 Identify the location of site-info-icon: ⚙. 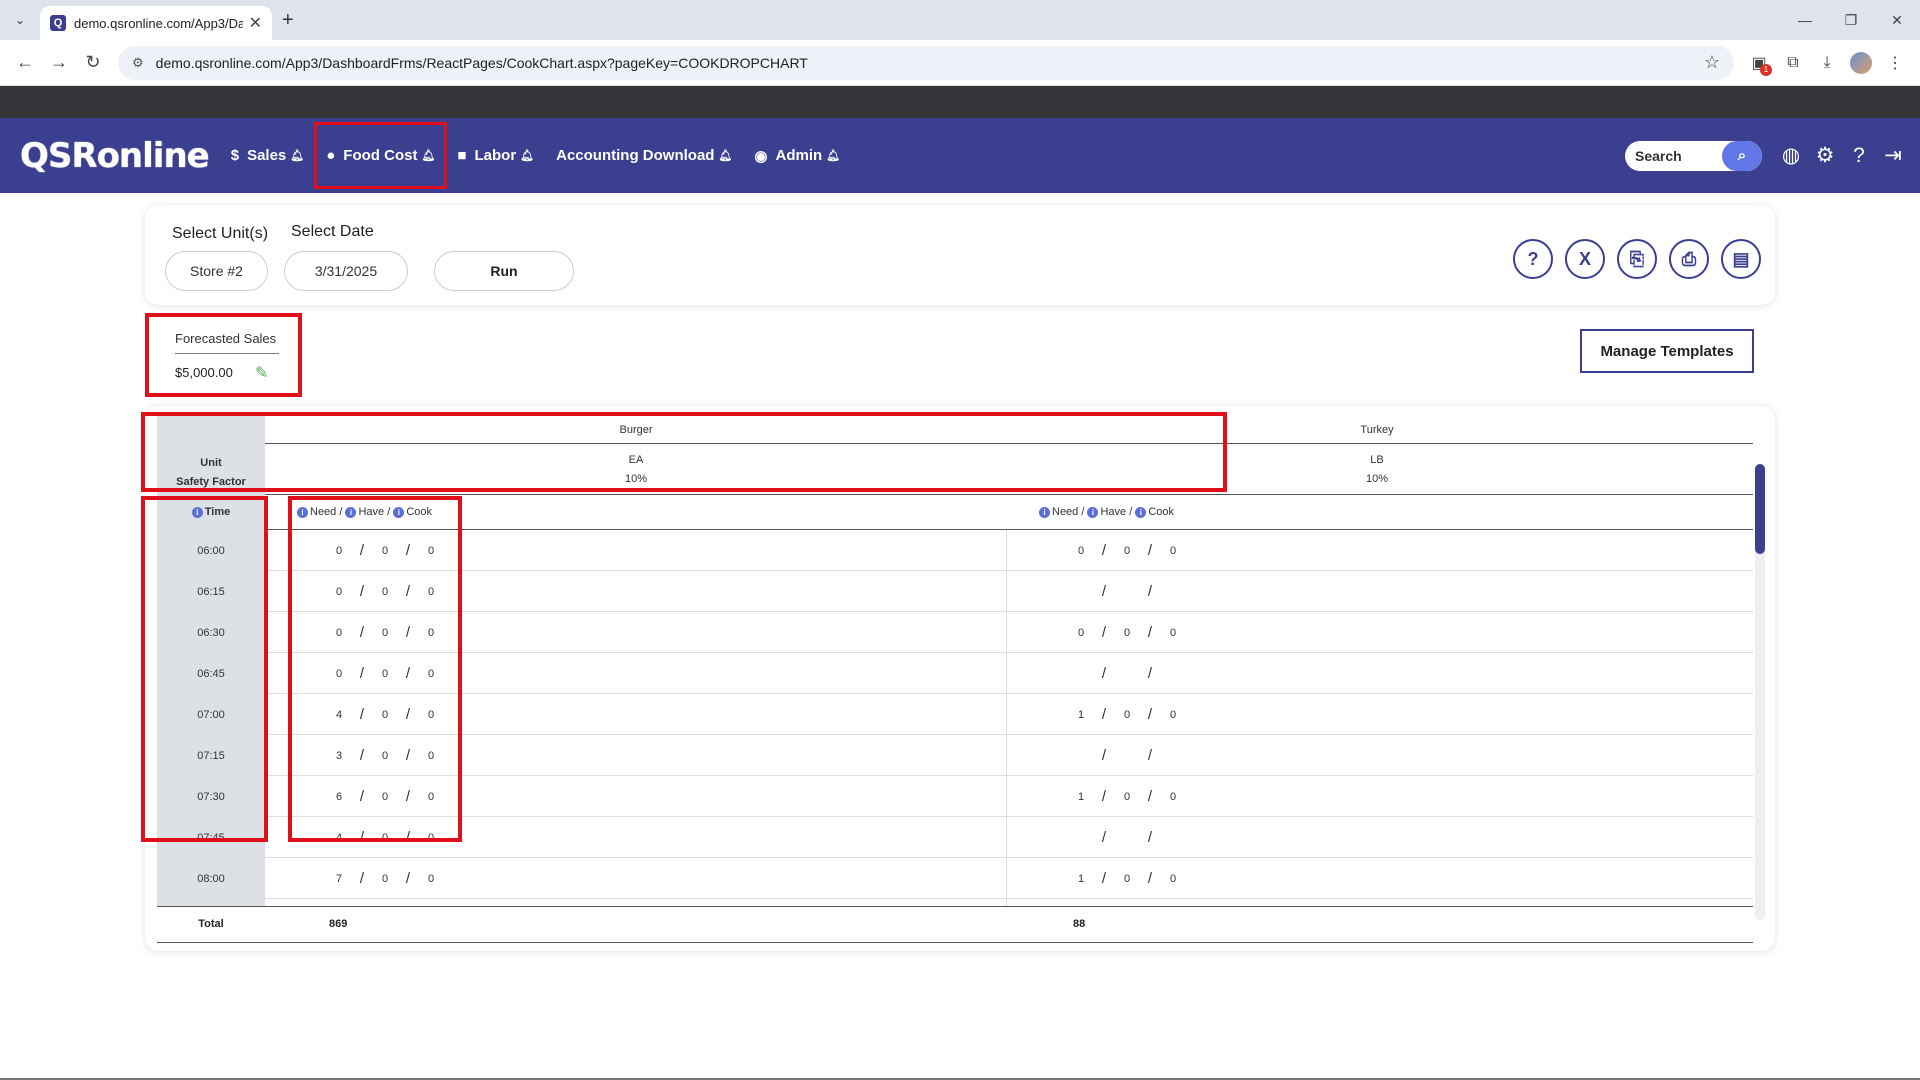
(138, 63).